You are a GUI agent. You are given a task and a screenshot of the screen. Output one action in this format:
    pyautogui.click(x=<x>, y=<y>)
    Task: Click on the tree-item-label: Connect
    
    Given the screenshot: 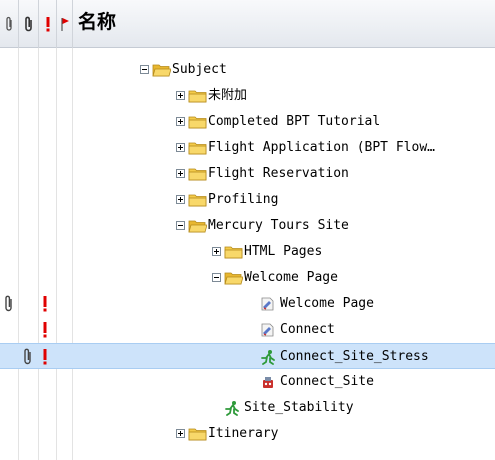 What is the action you would take?
    pyautogui.click(x=307, y=329)
    